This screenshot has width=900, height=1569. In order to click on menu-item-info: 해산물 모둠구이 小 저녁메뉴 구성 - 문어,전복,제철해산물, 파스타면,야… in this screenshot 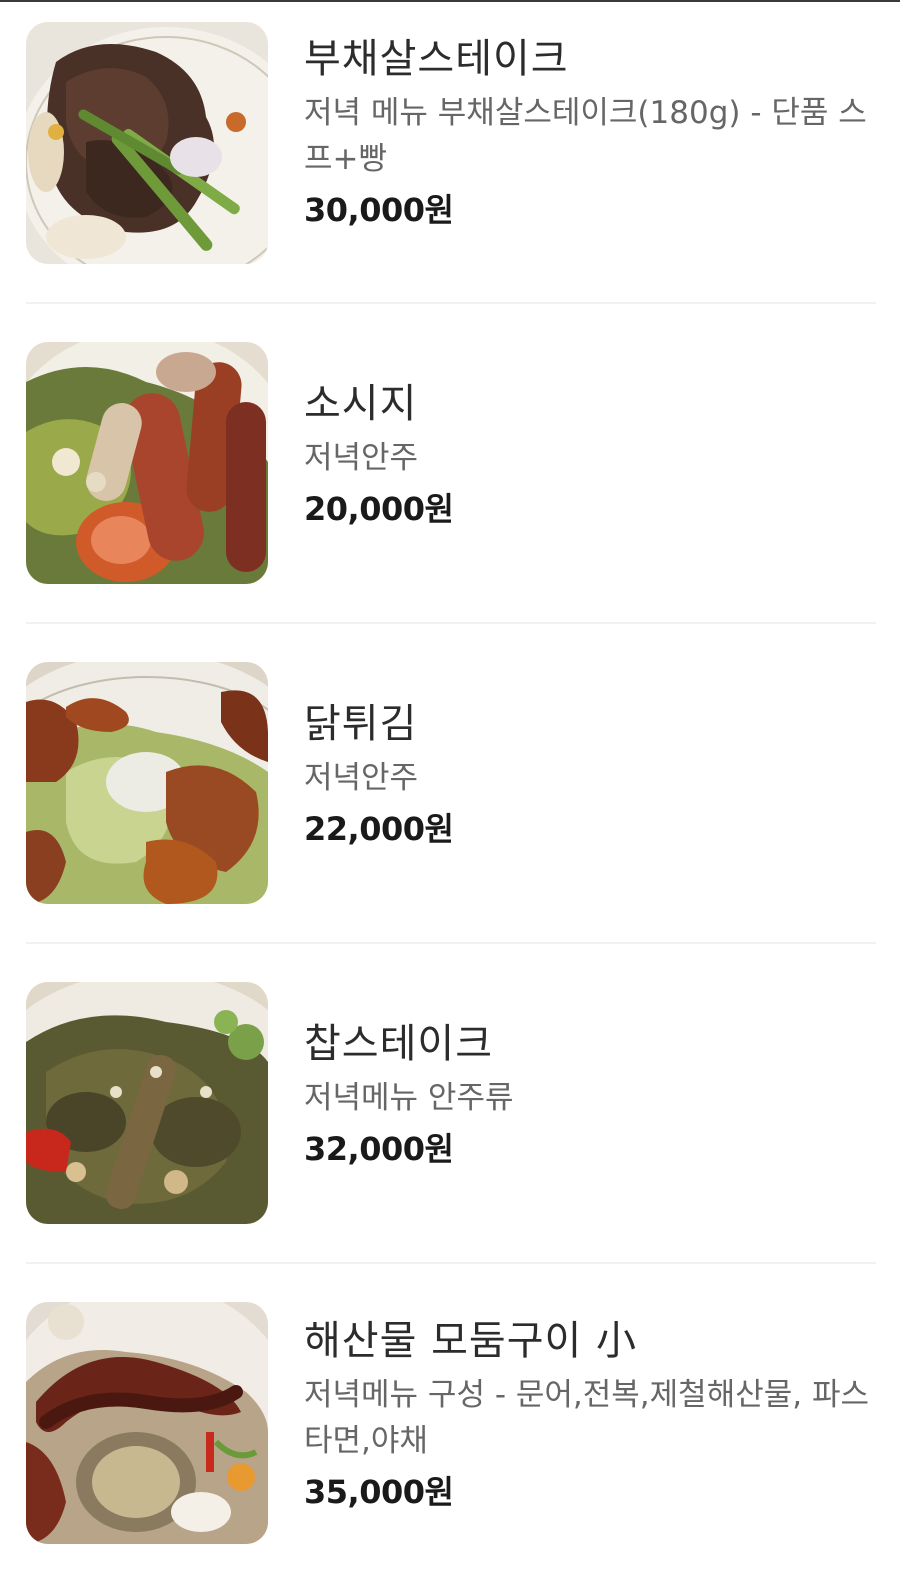, I will do `click(590, 1408)`.